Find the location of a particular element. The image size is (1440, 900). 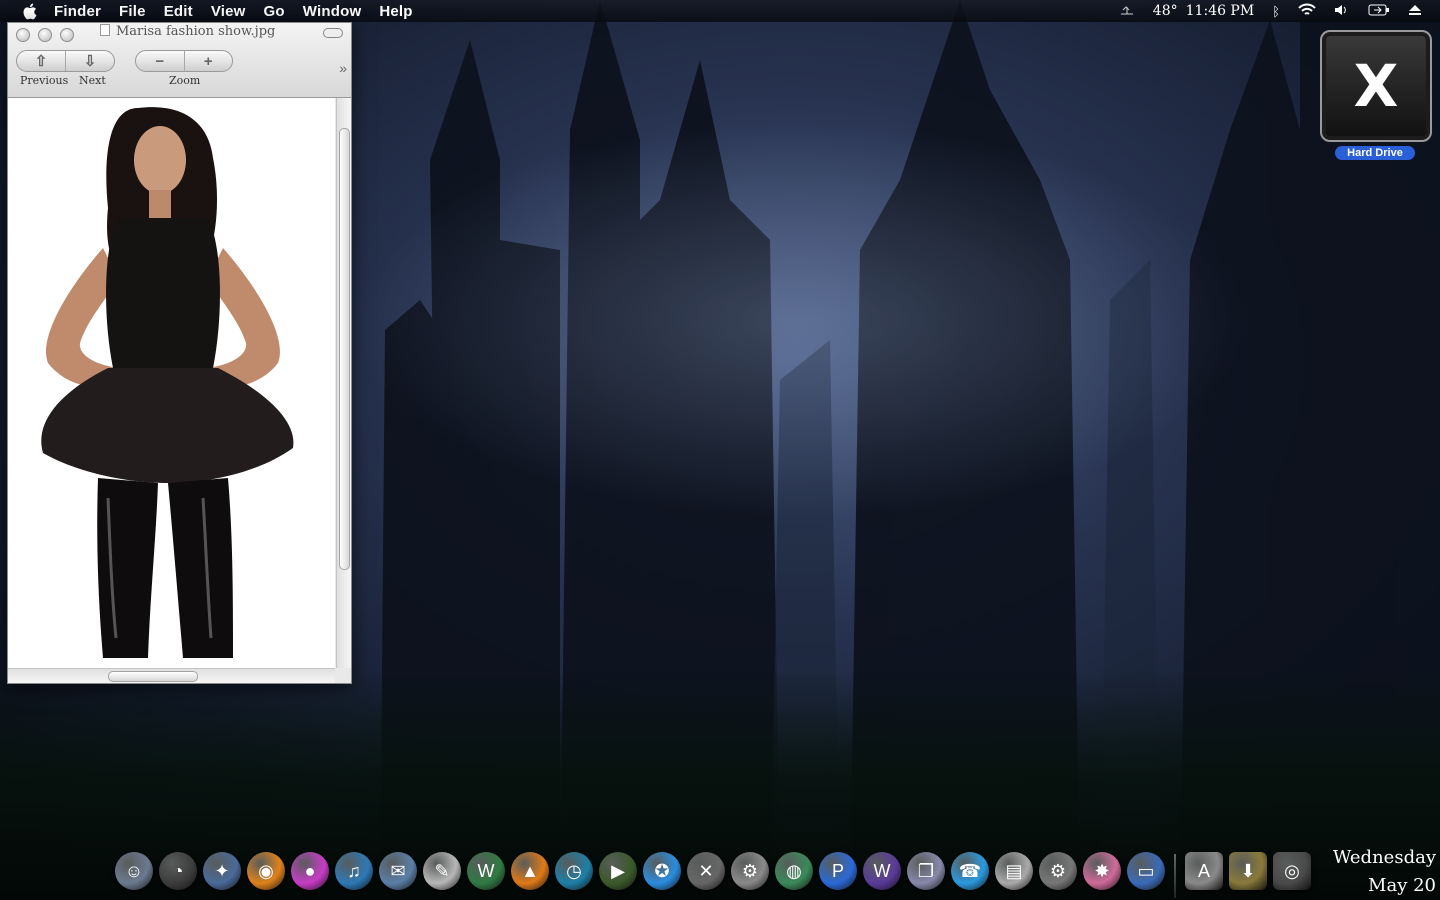

zoom-in-button: + is located at coordinates (208, 61).